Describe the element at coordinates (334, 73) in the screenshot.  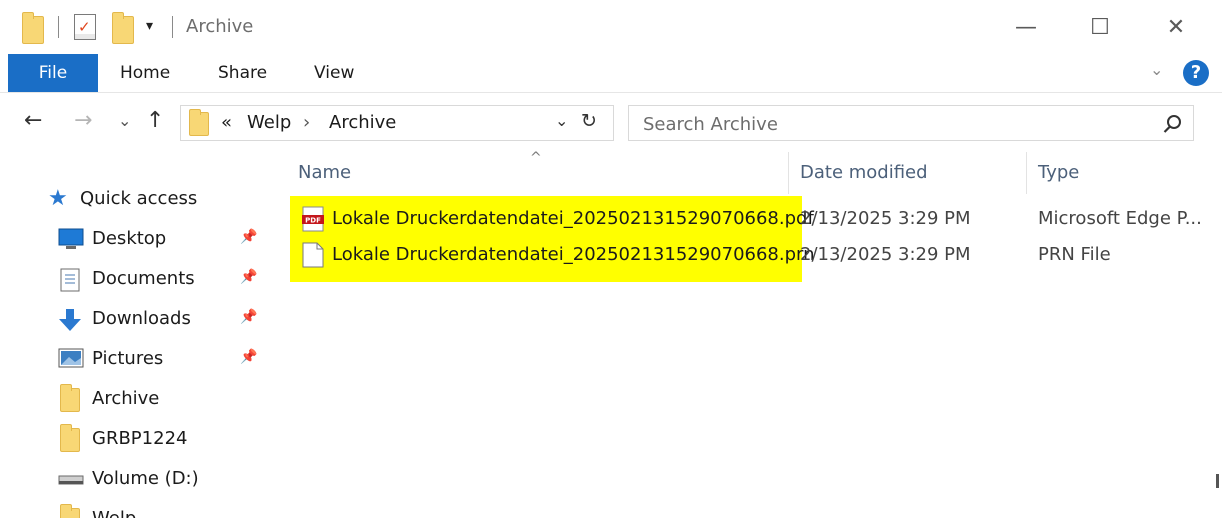
I see `tab-view: View` at that location.